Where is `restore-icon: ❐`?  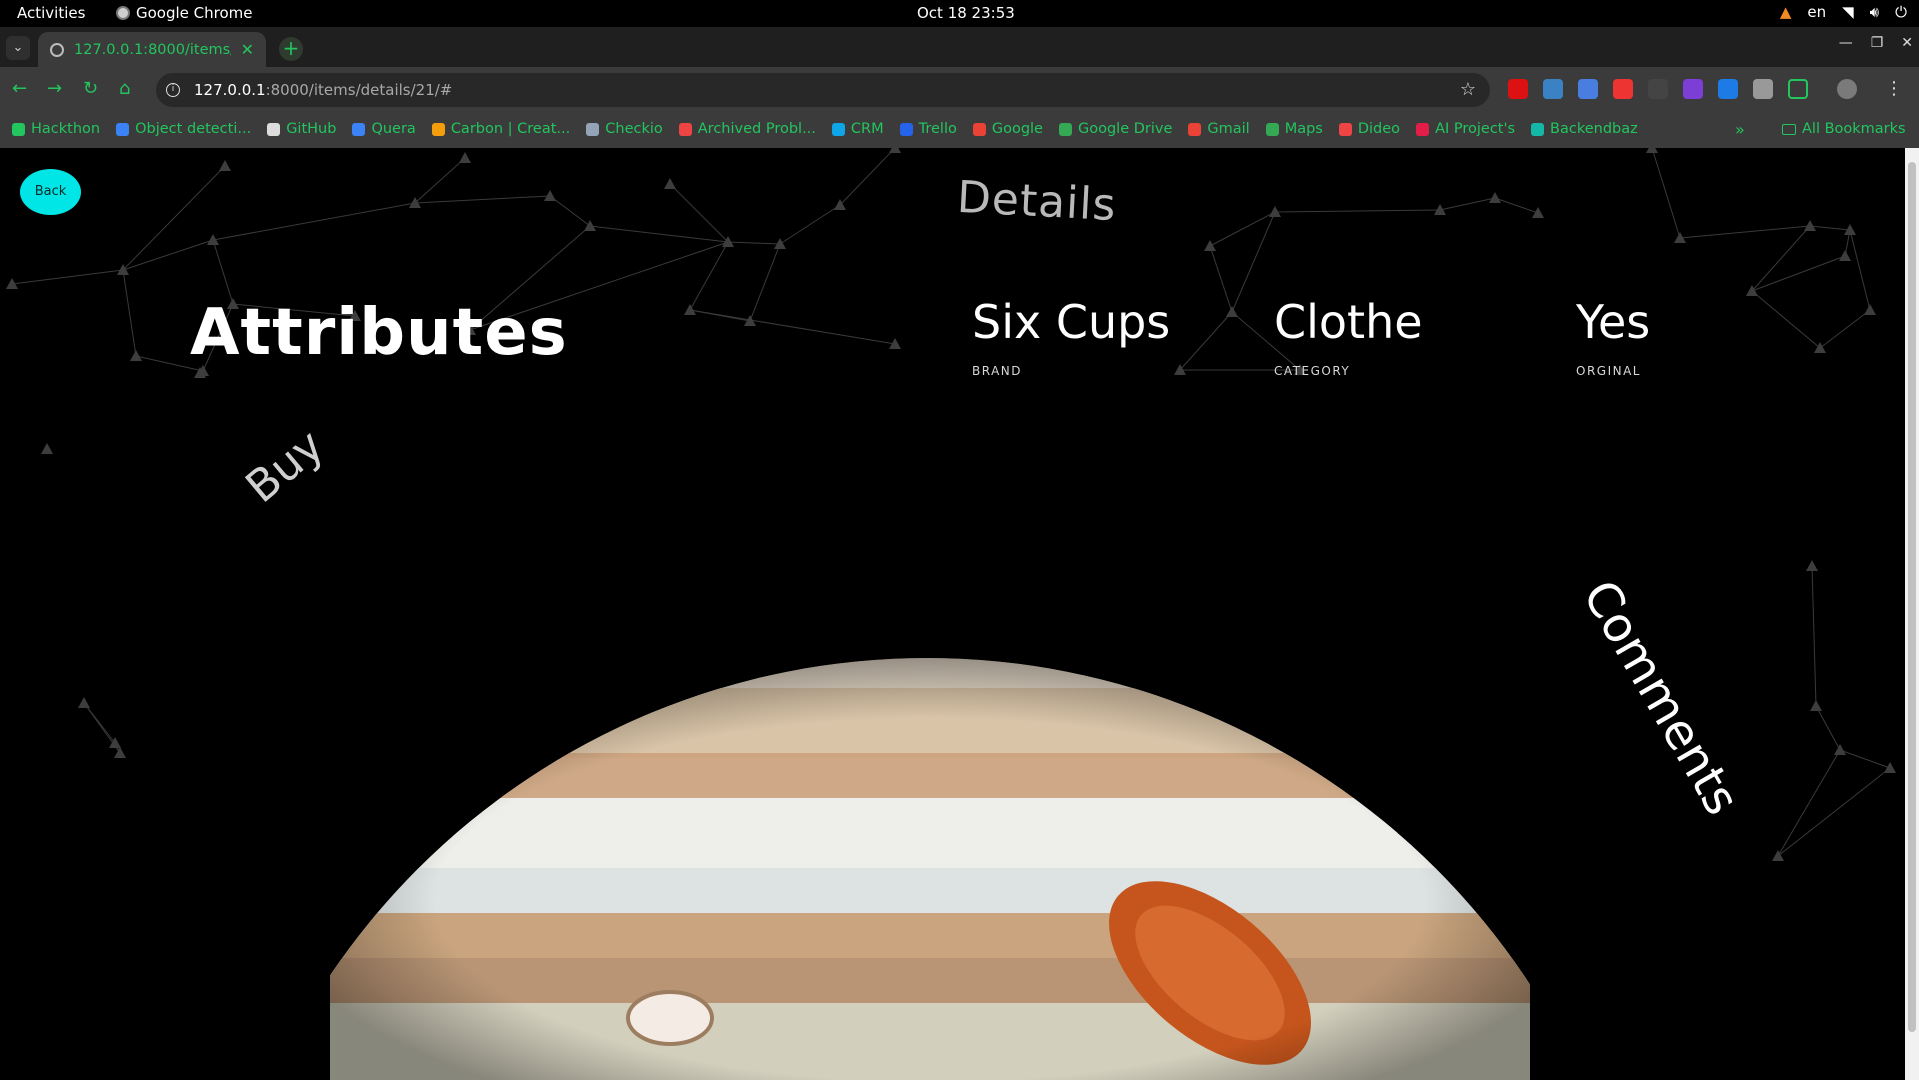
restore-icon: ❐ is located at coordinates (1877, 43).